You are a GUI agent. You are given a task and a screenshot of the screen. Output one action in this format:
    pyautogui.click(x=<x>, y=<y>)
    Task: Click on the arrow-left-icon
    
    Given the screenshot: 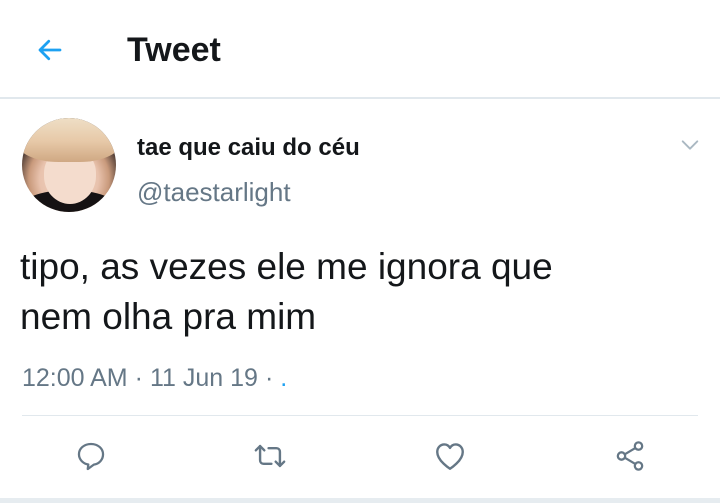 What is the action you would take?
    pyautogui.click(x=50, y=50)
    